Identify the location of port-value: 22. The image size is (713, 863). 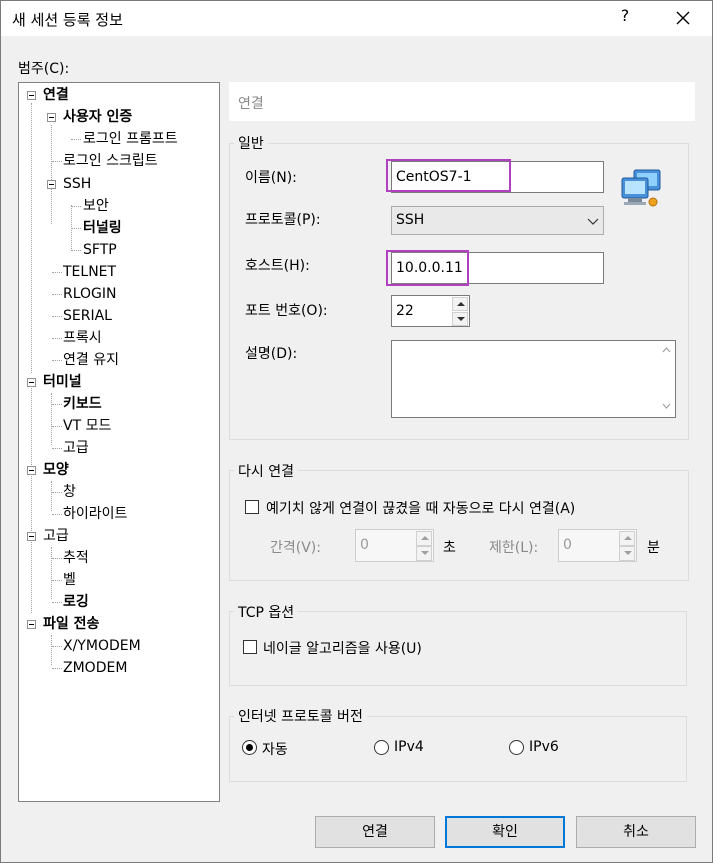
(405, 311).